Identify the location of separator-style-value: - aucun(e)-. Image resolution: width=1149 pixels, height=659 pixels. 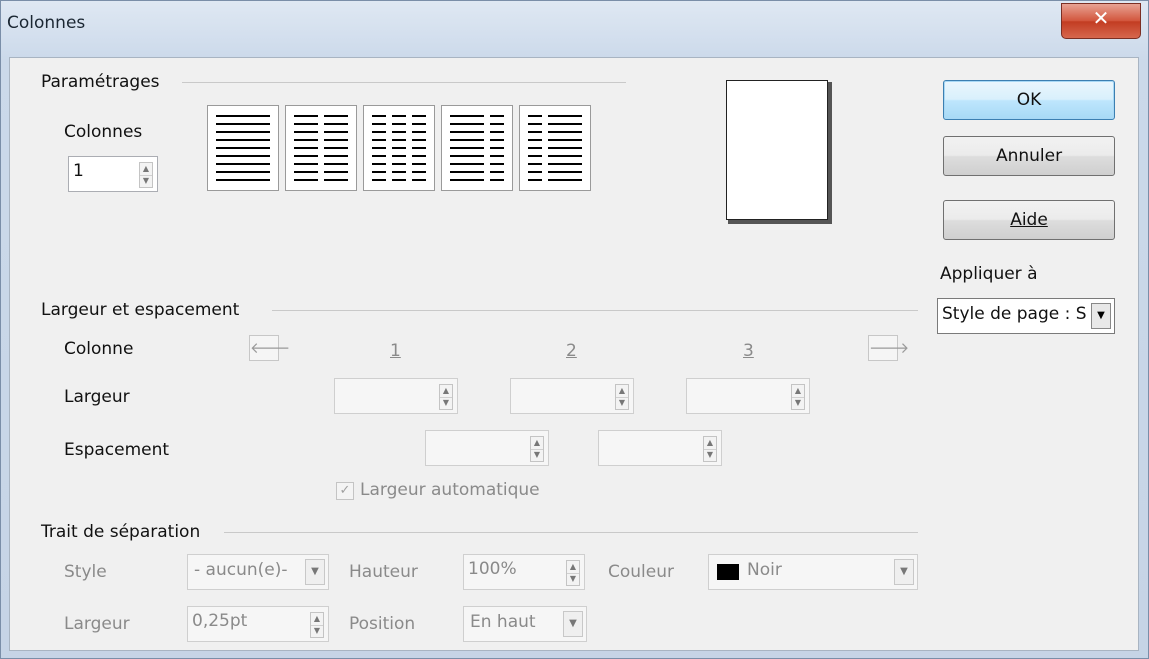
(241, 570).